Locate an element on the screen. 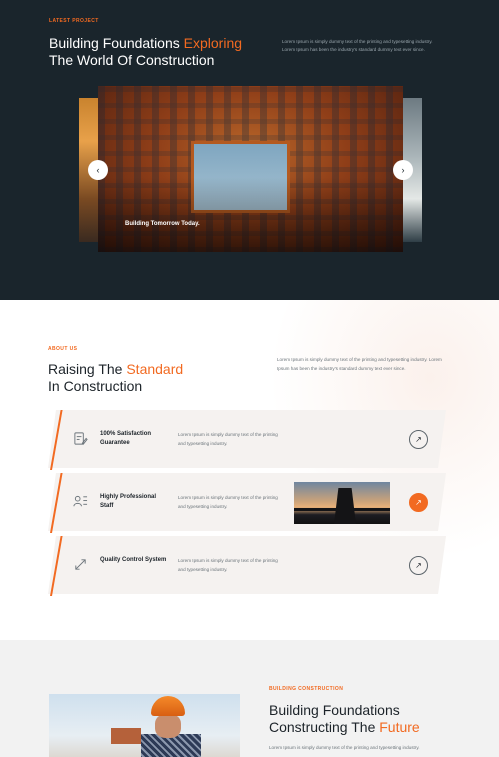 This screenshot has height=757, width=499. title-highlight: Exploring is located at coordinates (213, 43).